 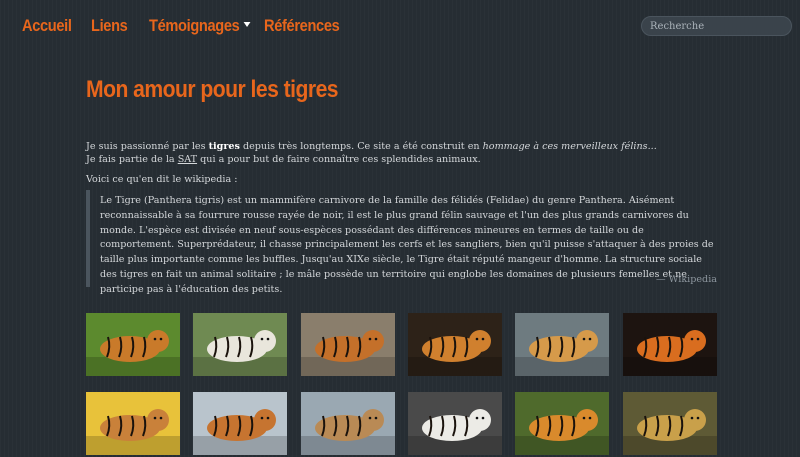 What do you see at coordinates (133, 423) in the screenshot?
I see `tiger-cub-yellow-photo` at bounding box center [133, 423].